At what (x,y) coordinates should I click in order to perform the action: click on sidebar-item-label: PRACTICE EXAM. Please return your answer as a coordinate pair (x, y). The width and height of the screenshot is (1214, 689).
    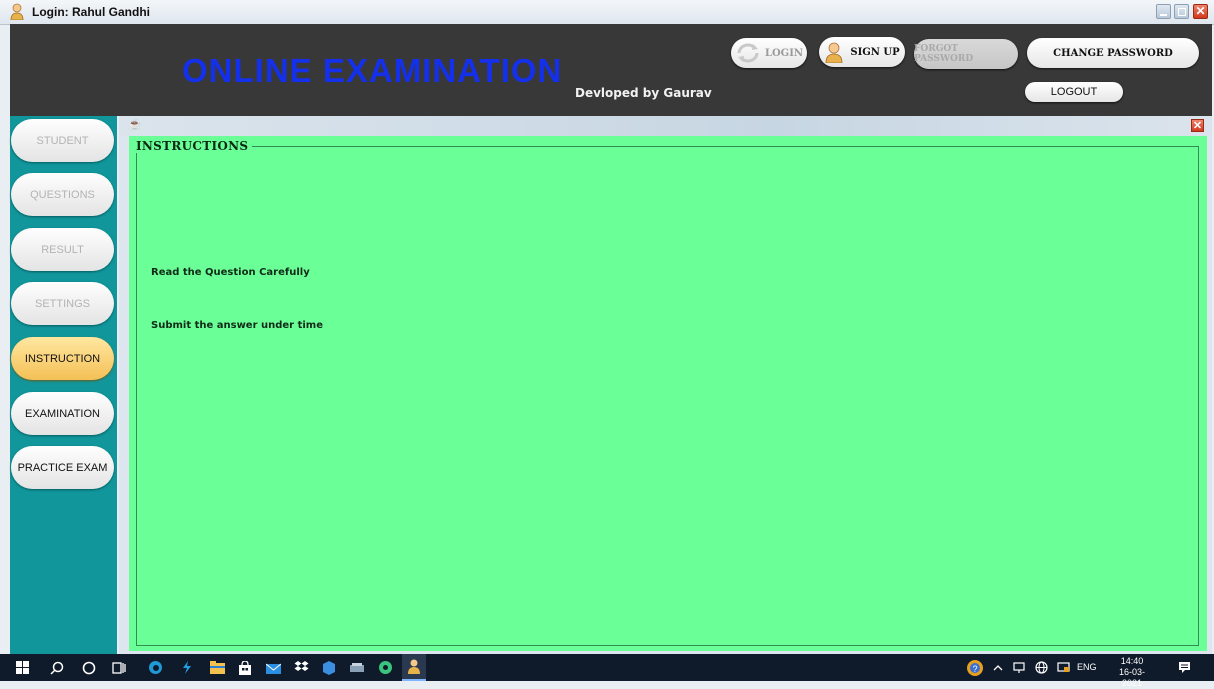
    Looking at the image, I should click on (62, 467).